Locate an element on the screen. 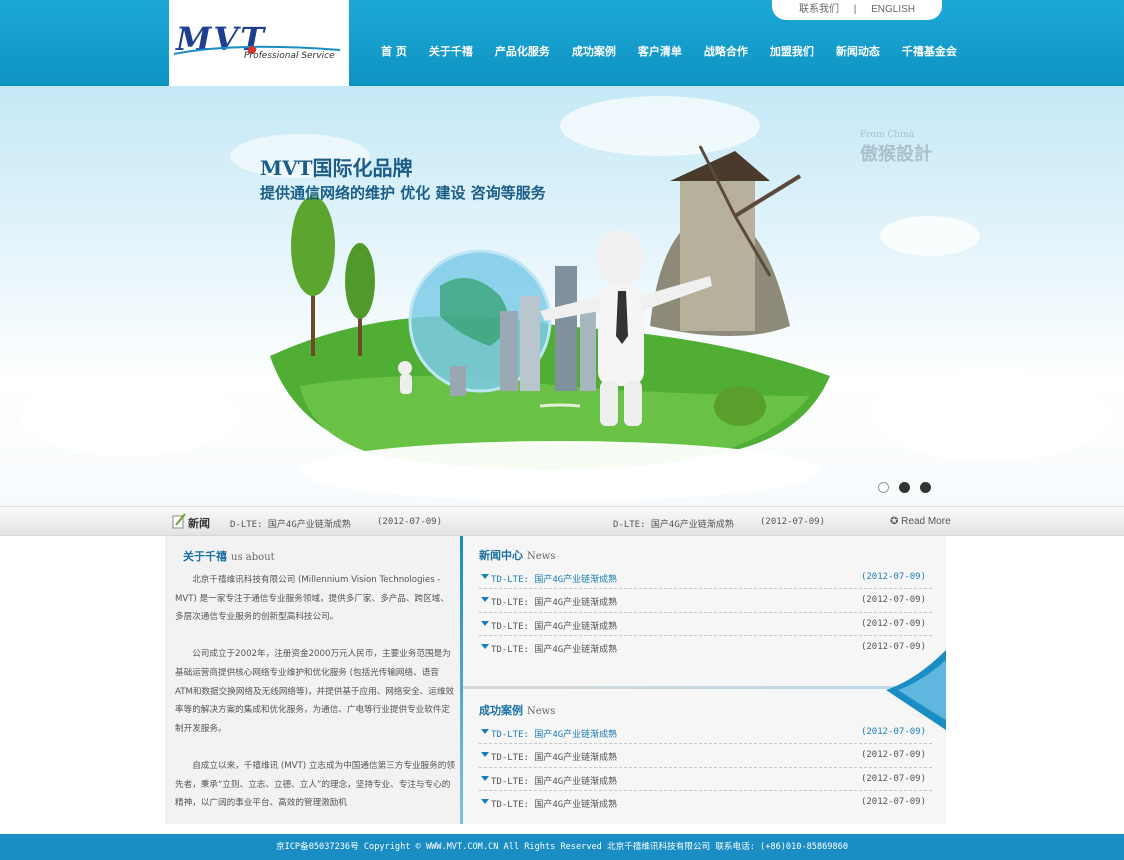  about-title: 关于千禧 is located at coordinates (205, 556).